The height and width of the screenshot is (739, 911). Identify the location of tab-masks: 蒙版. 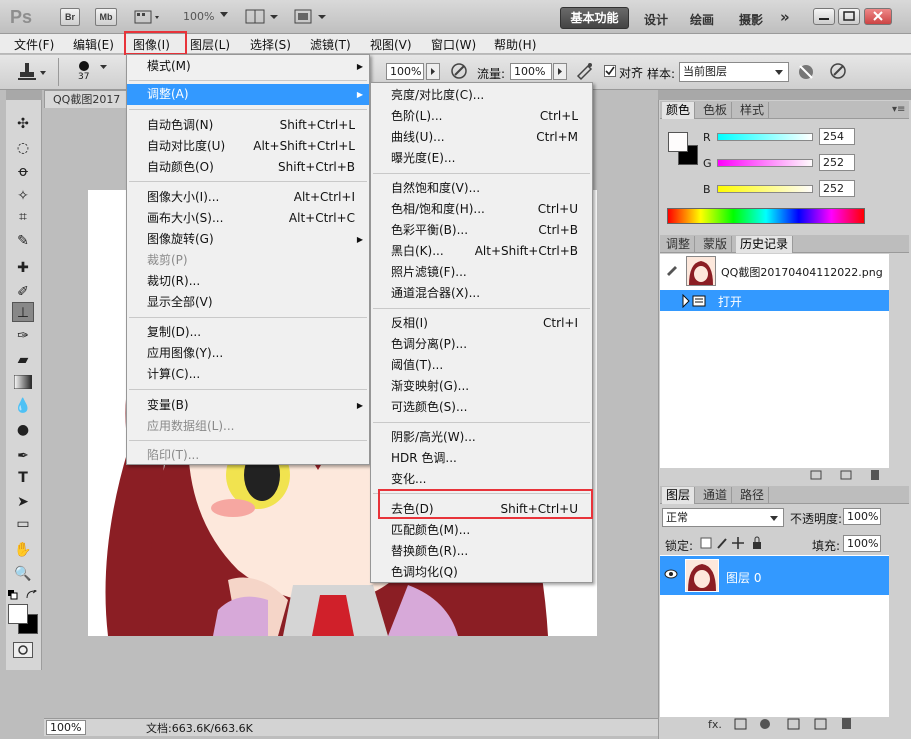
(716, 244).